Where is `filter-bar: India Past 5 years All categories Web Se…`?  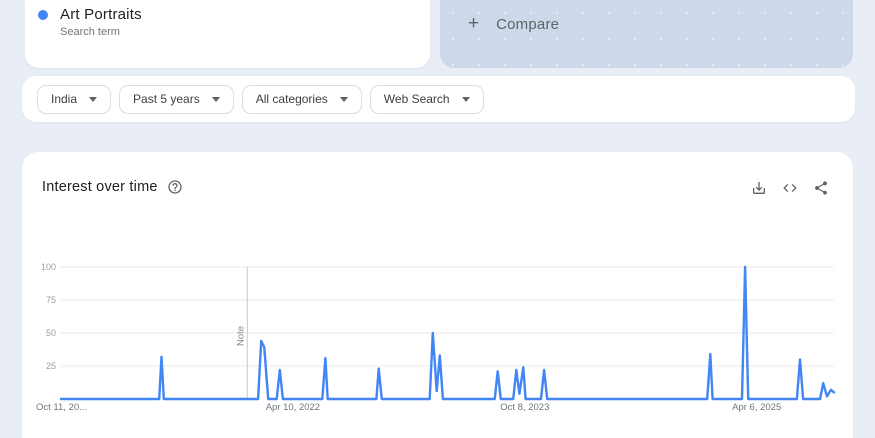 filter-bar: India Past 5 years All categories Web Se… is located at coordinates (438, 99).